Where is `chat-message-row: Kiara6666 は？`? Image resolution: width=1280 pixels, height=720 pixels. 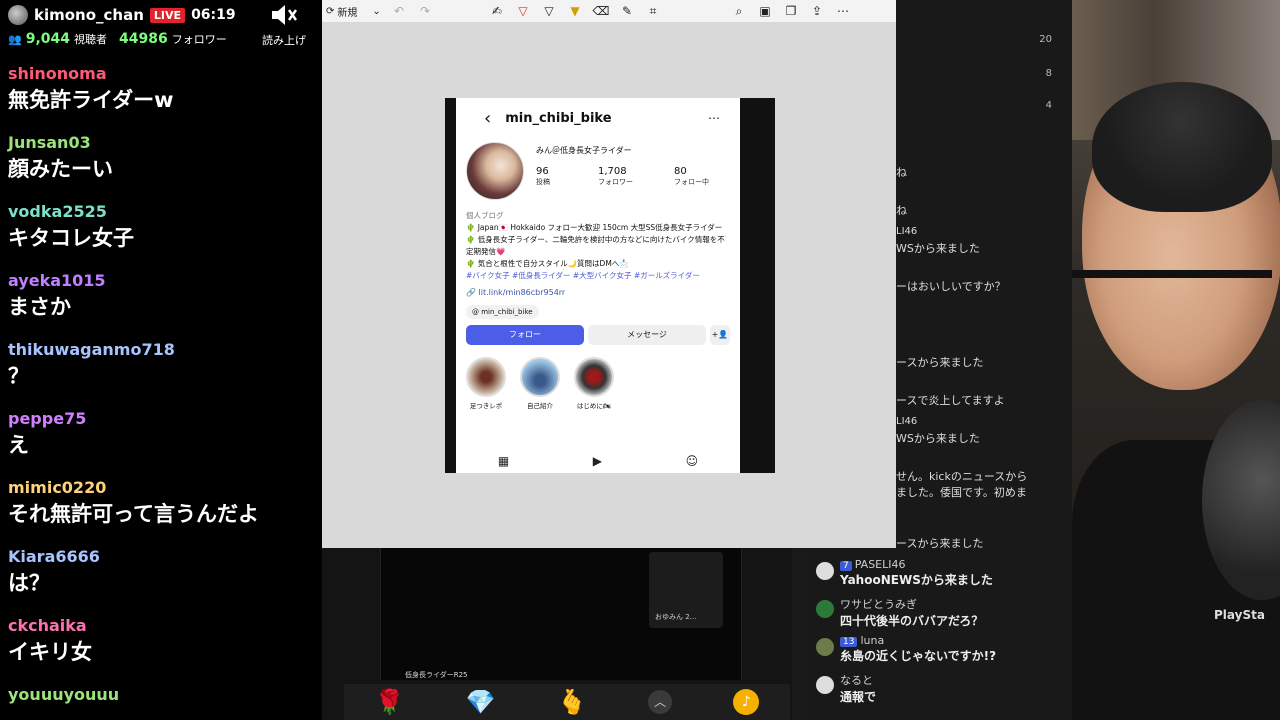 chat-message-row: Kiara6666 は？ is located at coordinates (161, 581).